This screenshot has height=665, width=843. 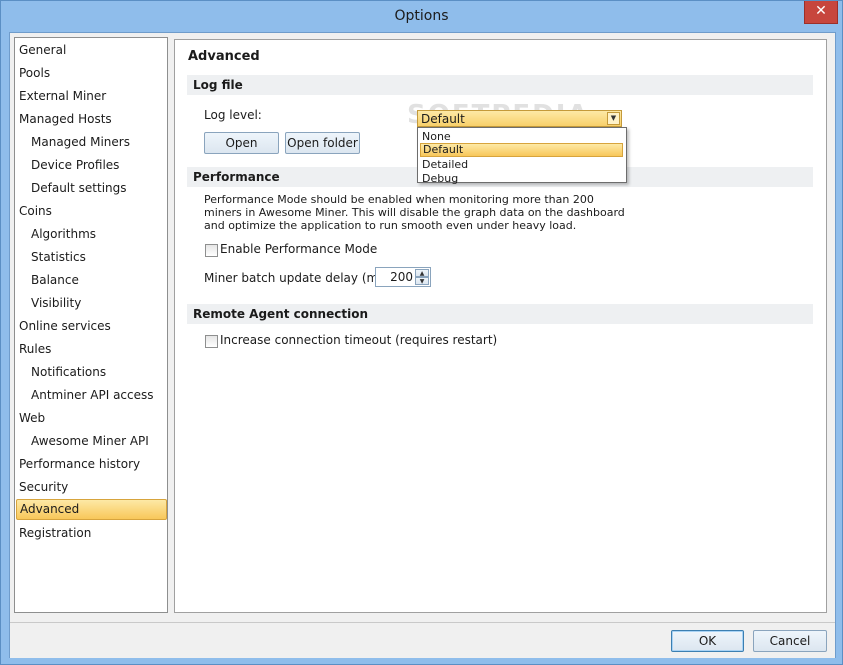 I want to click on batch-delay-stepper: 200 ▲ ▼, so click(x=403, y=277).